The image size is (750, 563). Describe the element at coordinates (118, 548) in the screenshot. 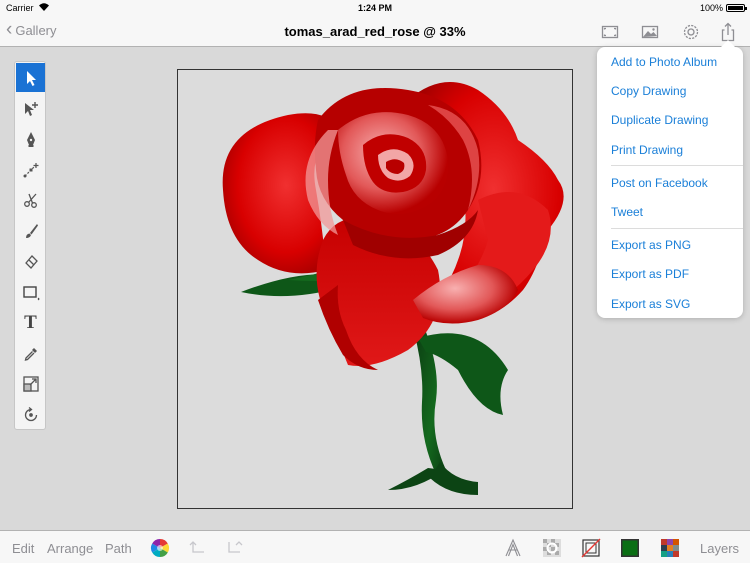

I see `path-button: Path` at that location.